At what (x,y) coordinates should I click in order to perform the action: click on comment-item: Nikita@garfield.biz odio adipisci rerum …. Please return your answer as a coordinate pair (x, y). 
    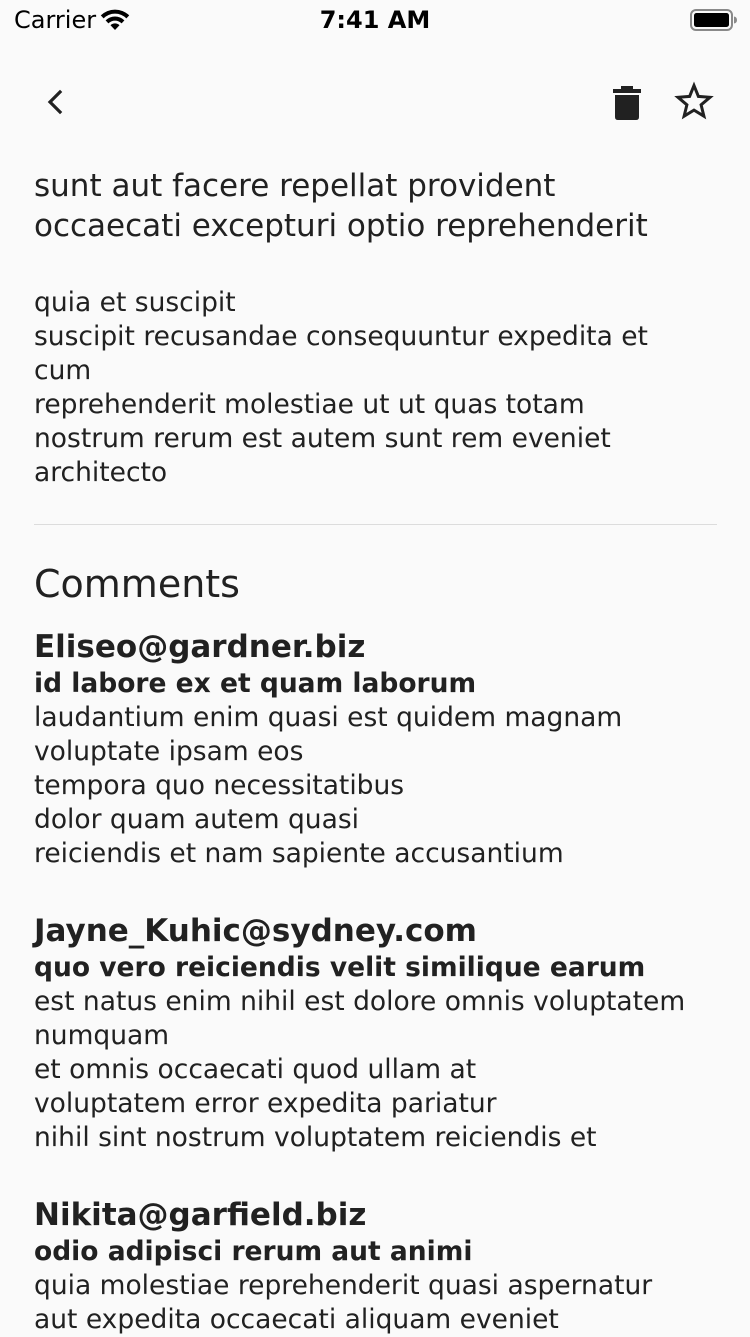
    Looking at the image, I should click on (379, 1266).